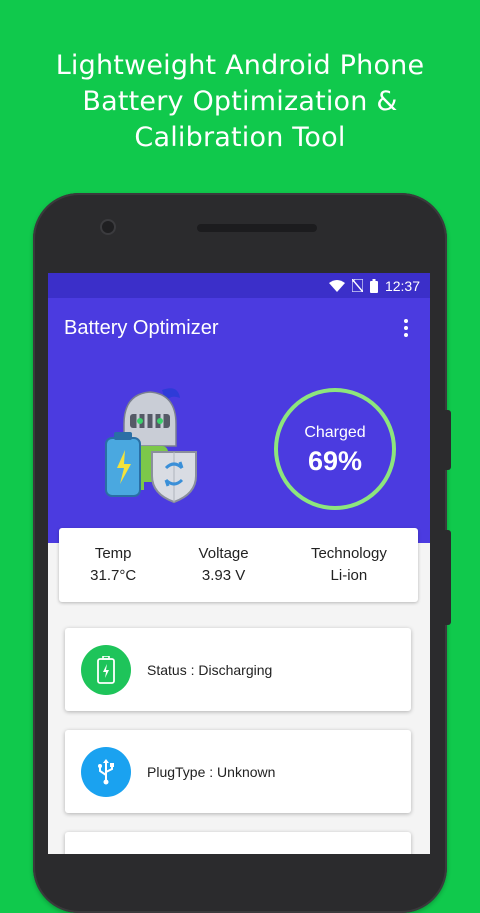 This screenshot has height=913, width=480. I want to click on charge-label: Charged, so click(335, 432).